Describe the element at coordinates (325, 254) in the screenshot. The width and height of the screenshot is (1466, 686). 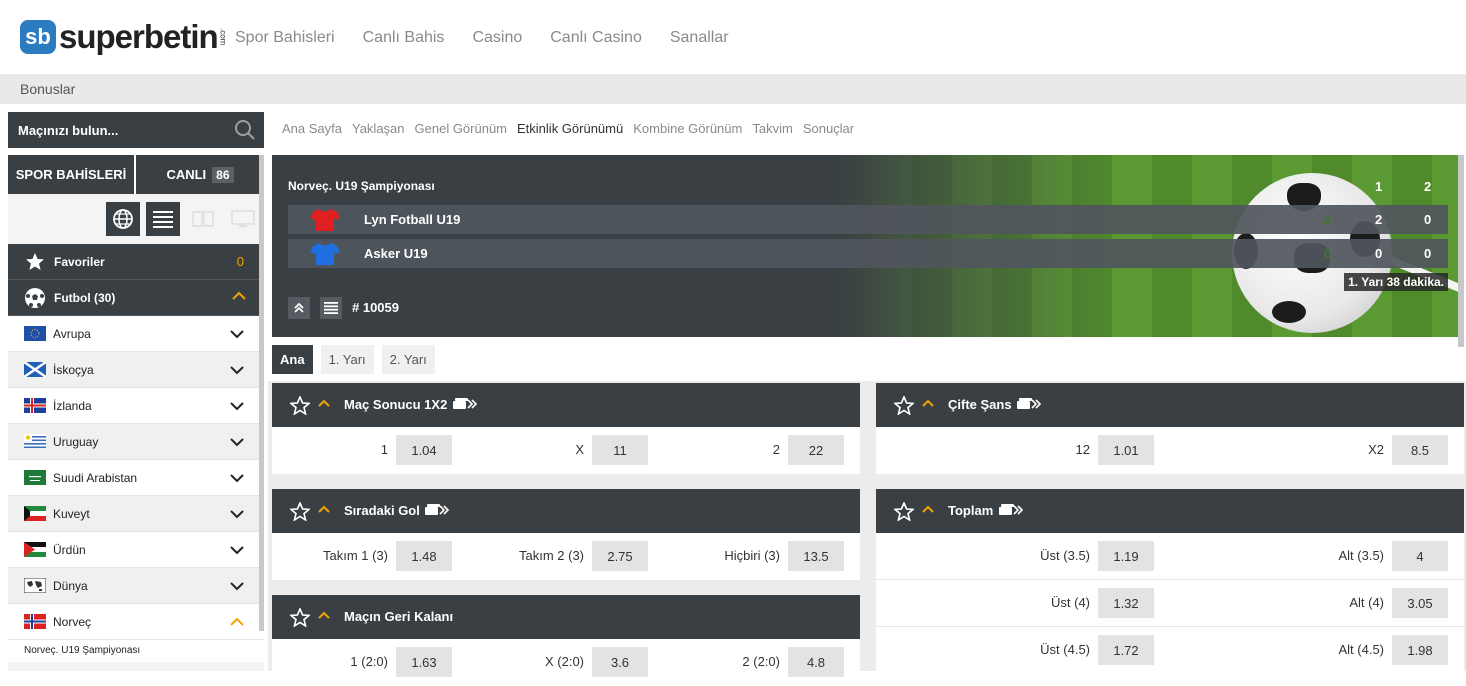
I see `away-shirt-icon` at that location.